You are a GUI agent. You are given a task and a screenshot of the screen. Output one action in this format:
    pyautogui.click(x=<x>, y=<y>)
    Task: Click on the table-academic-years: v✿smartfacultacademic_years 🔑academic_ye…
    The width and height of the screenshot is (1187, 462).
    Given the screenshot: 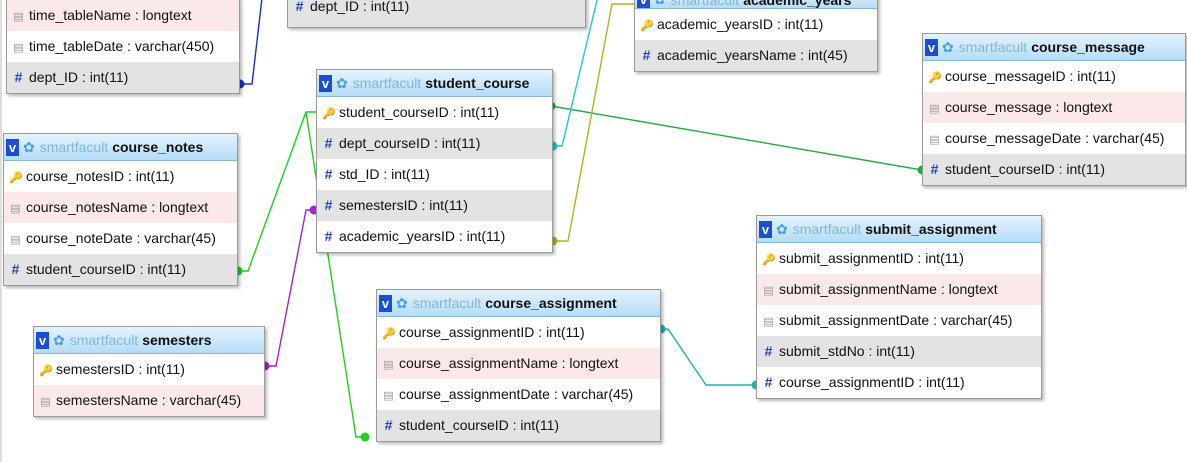 What is the action you would take?
    pyautogui.click(x=756, y=36)
    